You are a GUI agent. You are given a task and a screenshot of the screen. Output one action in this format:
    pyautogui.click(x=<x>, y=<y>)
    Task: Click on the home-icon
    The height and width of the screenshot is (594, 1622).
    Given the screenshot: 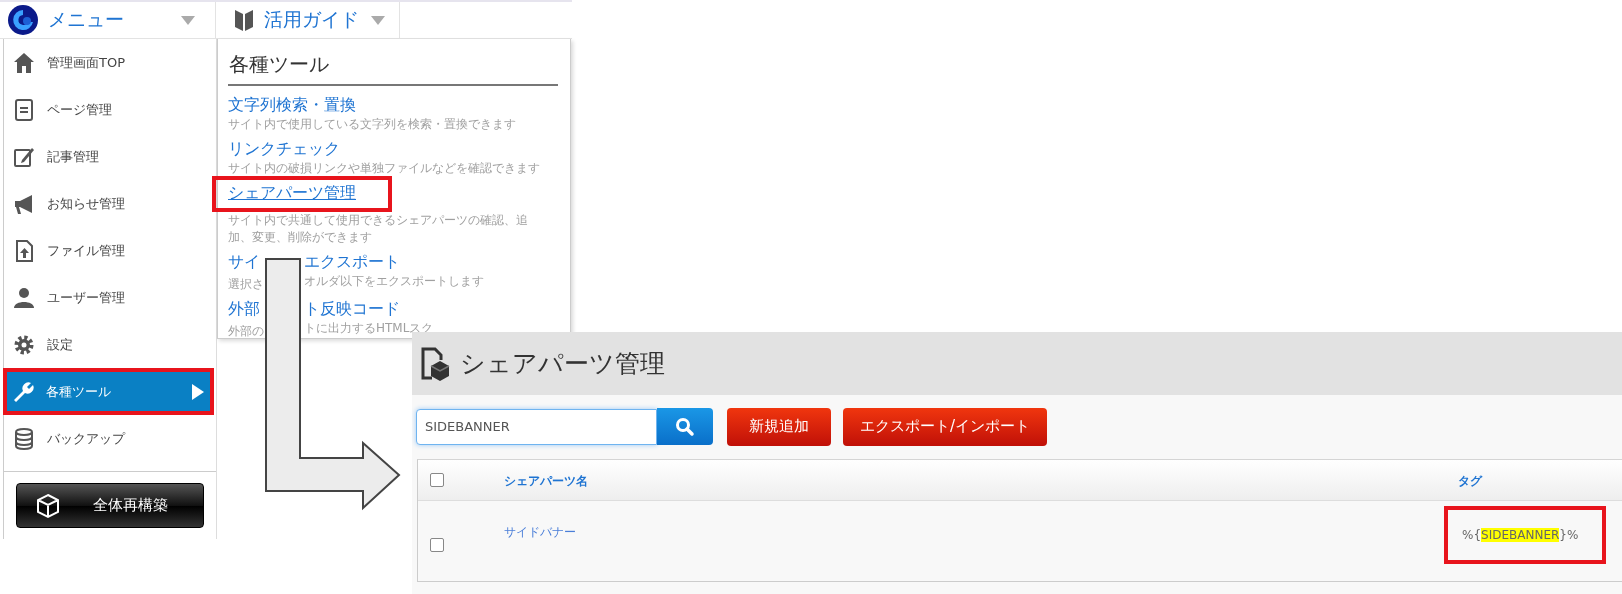 What is the action you would take?
    pyautogui.click(x=24, y=62)
    